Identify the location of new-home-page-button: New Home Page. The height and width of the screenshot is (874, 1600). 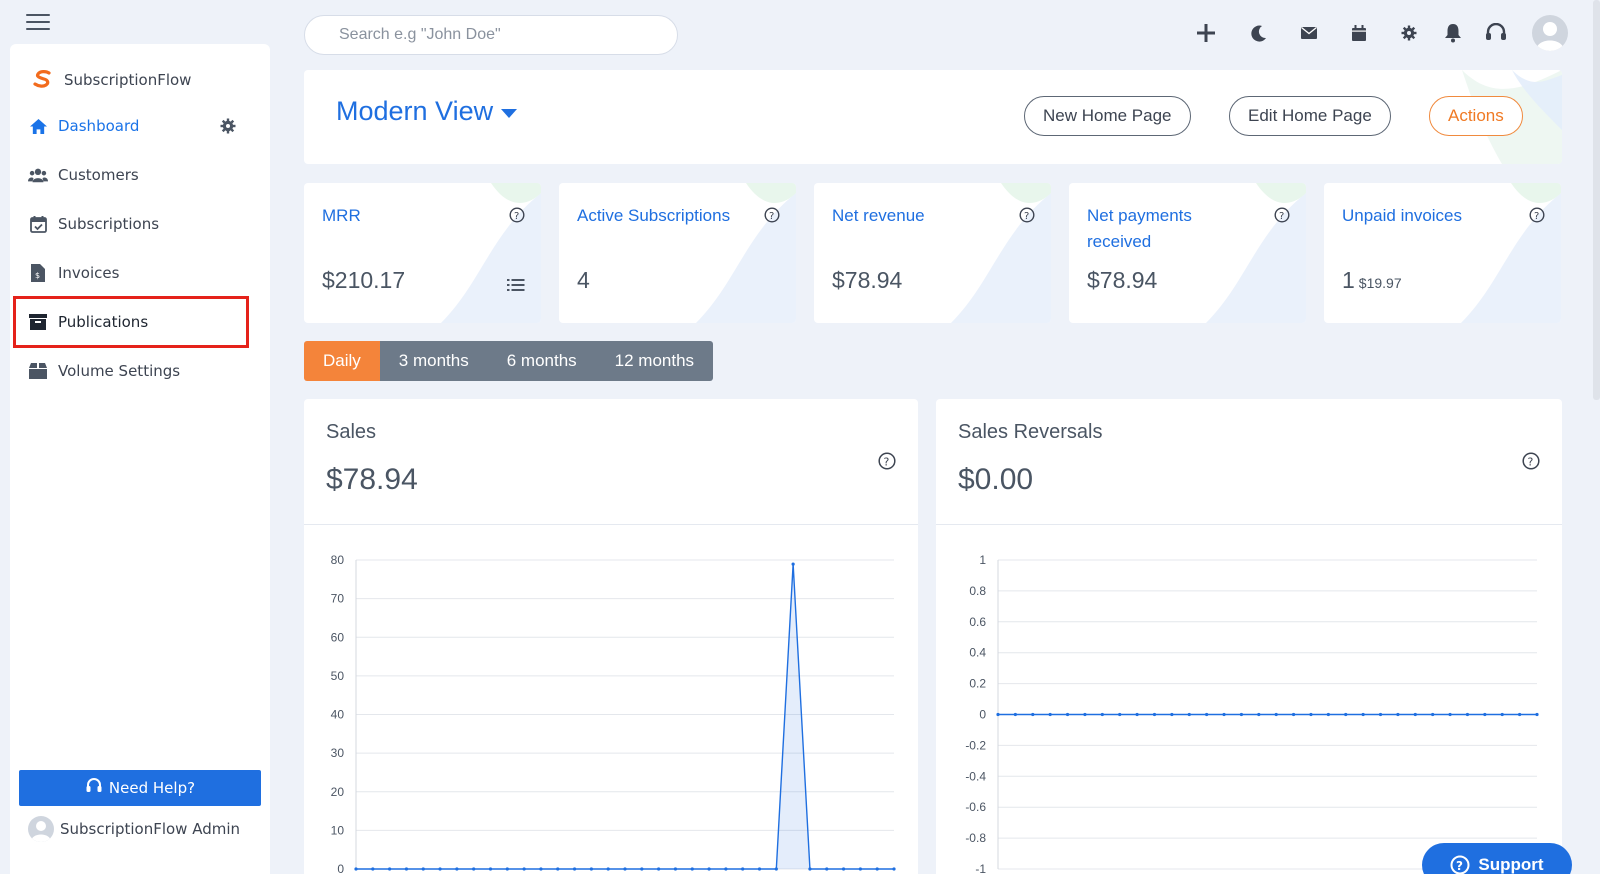
(1107, 116).